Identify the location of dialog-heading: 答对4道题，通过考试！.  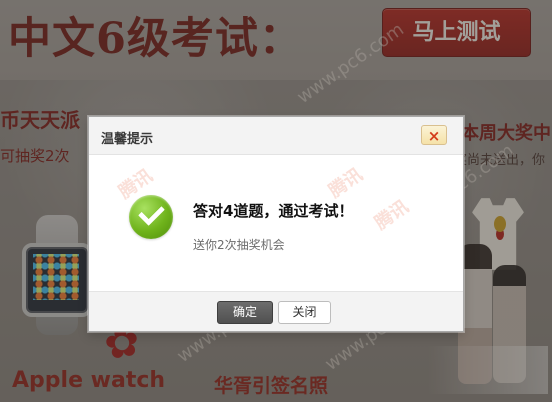
(273, 211).